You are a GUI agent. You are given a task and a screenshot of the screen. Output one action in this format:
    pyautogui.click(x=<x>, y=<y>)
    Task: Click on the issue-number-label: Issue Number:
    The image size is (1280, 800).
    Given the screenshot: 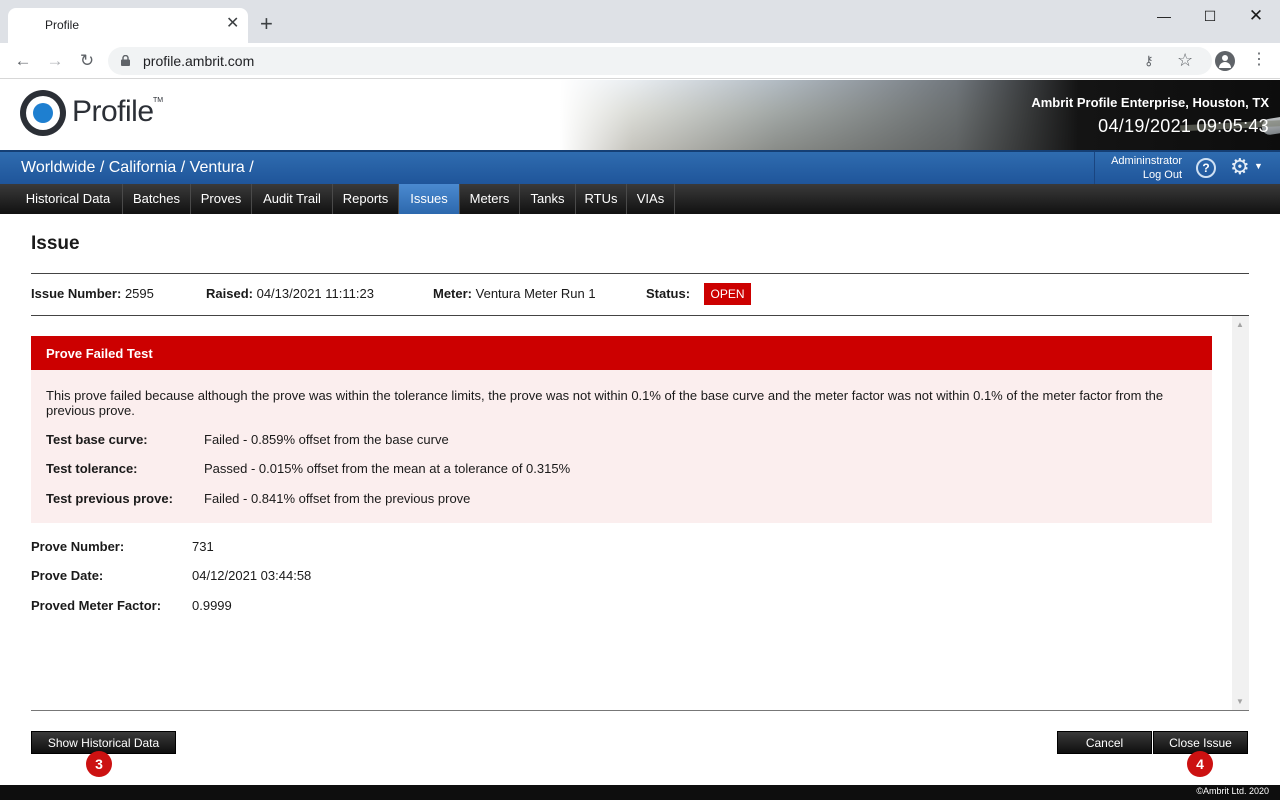 What is the action you would take?
    pyautogui.click(x=76, y=293)
    